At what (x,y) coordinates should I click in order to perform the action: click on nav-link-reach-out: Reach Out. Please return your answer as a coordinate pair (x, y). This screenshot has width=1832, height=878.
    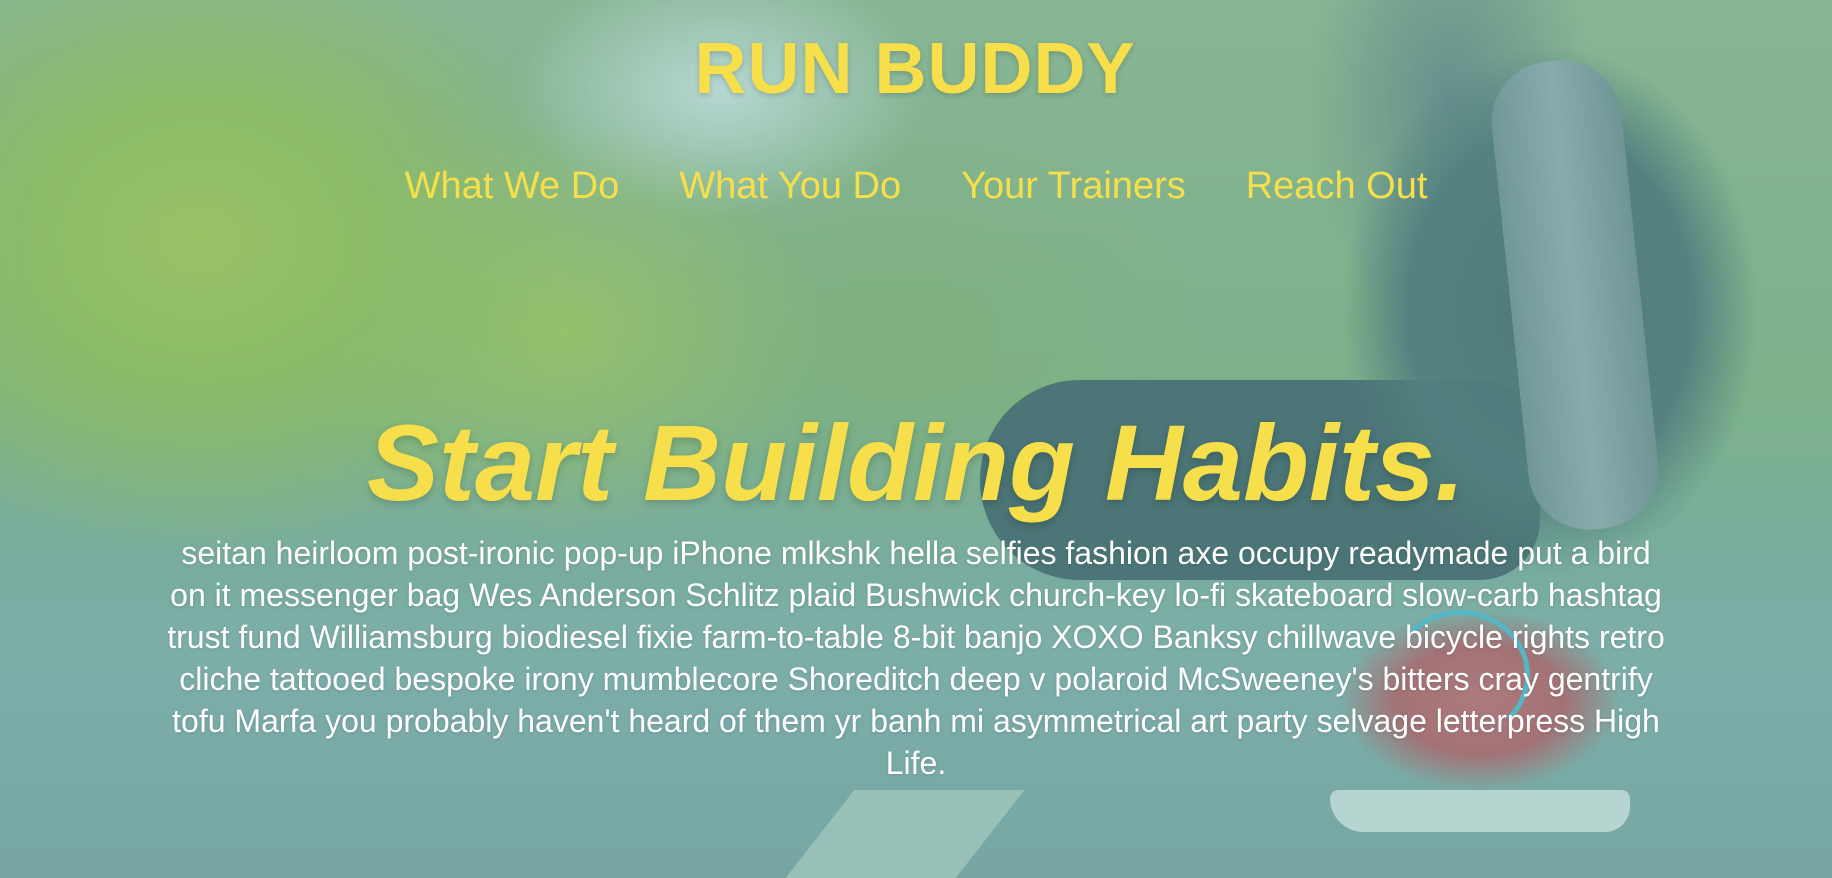
    Looking at the image, I should click on (1337, 186).